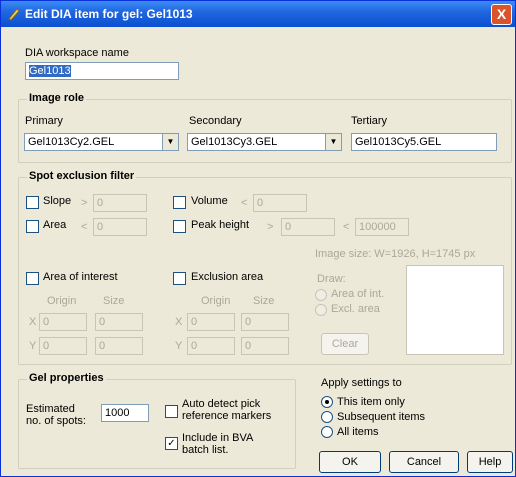 This screenshot has width=516, height=477. Describe the element at coordinates (371, 402) in the screenshot. I see `apply-this-item-label: This item only` at that location.